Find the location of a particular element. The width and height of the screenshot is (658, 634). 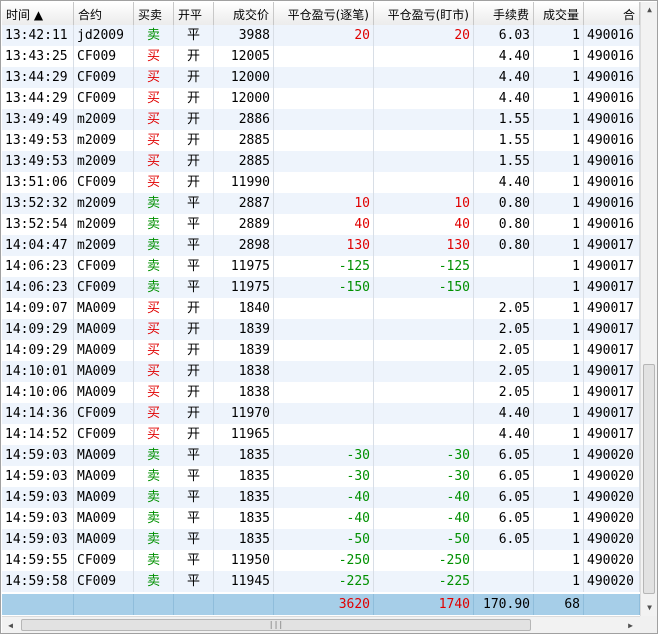

horizontal-scrollbar: ◀ ||| ▶ is located at coordinates (321, 624).